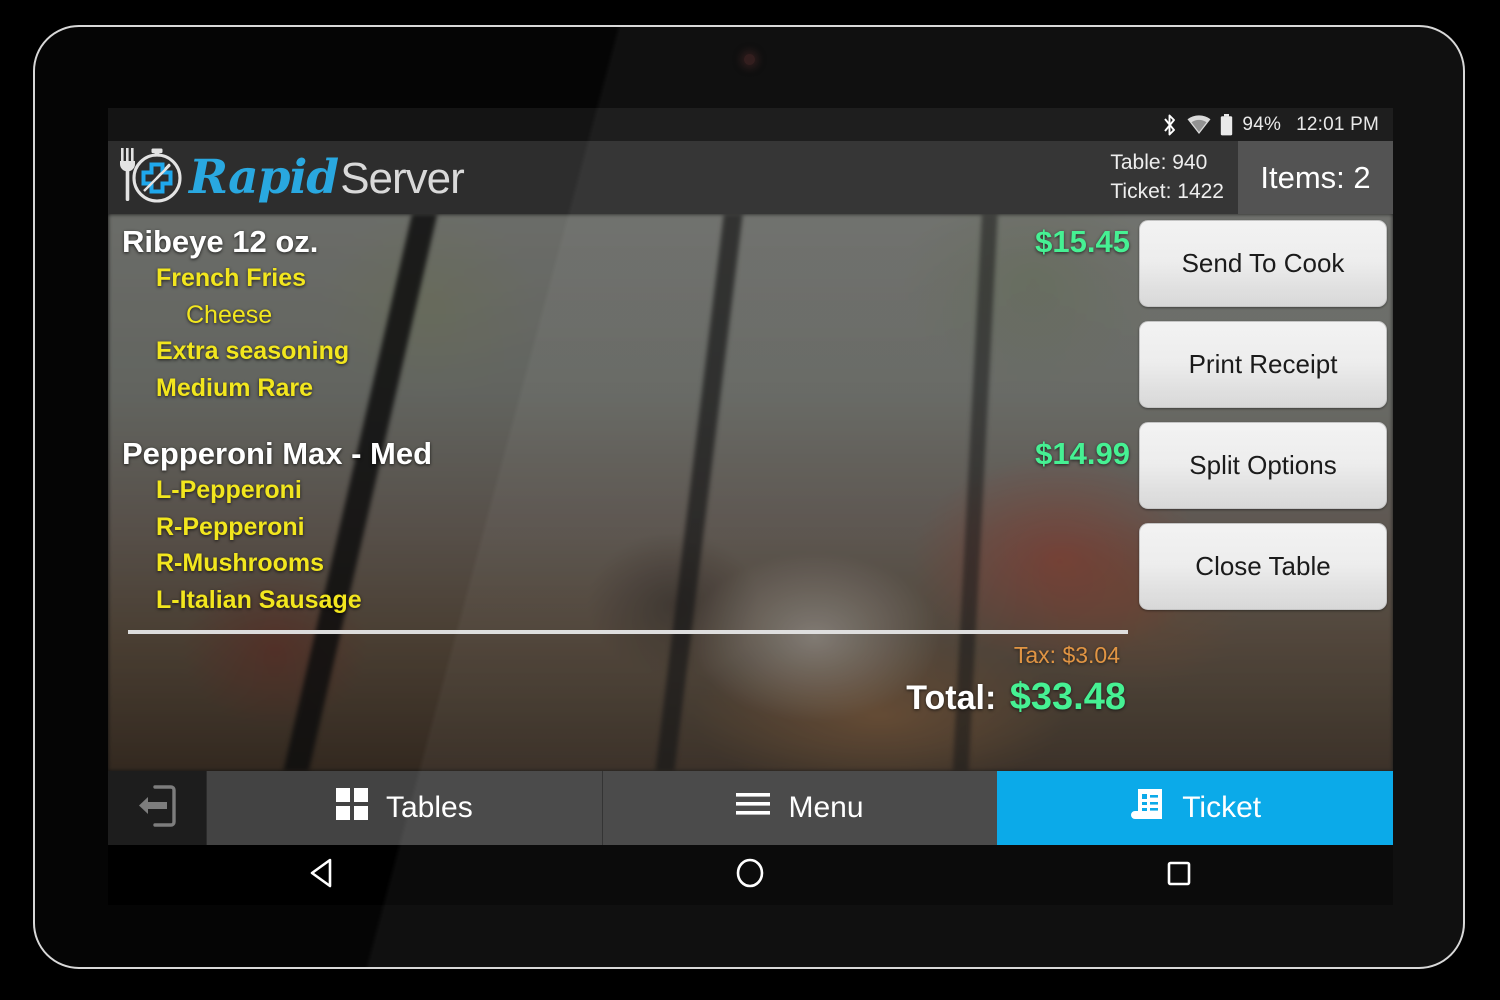  I want to click on totals-block: Tax: $3.04 Total: $33.48, so click(618, 680).